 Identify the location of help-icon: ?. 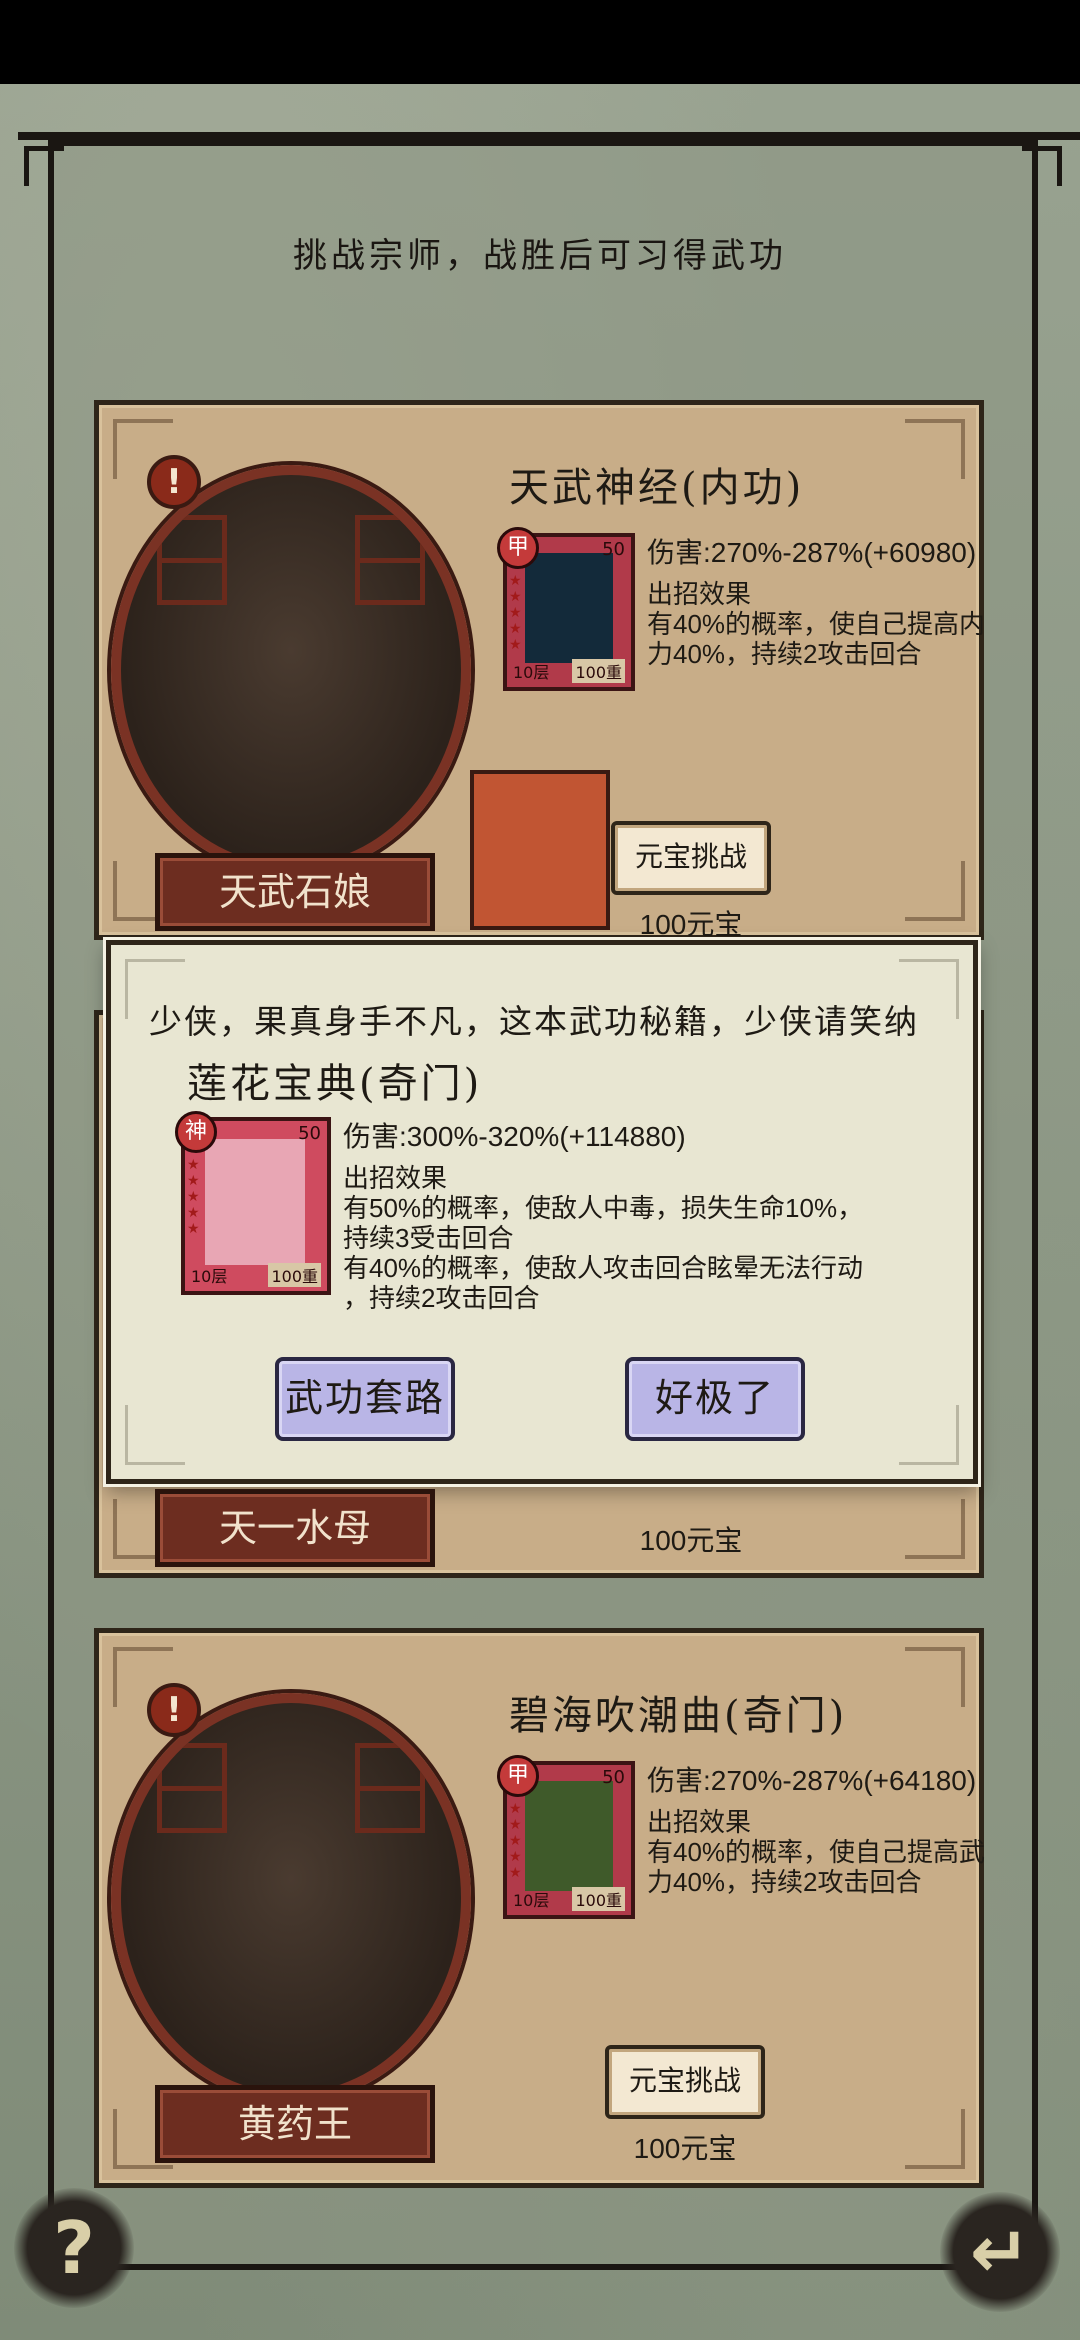
(74, 2248).